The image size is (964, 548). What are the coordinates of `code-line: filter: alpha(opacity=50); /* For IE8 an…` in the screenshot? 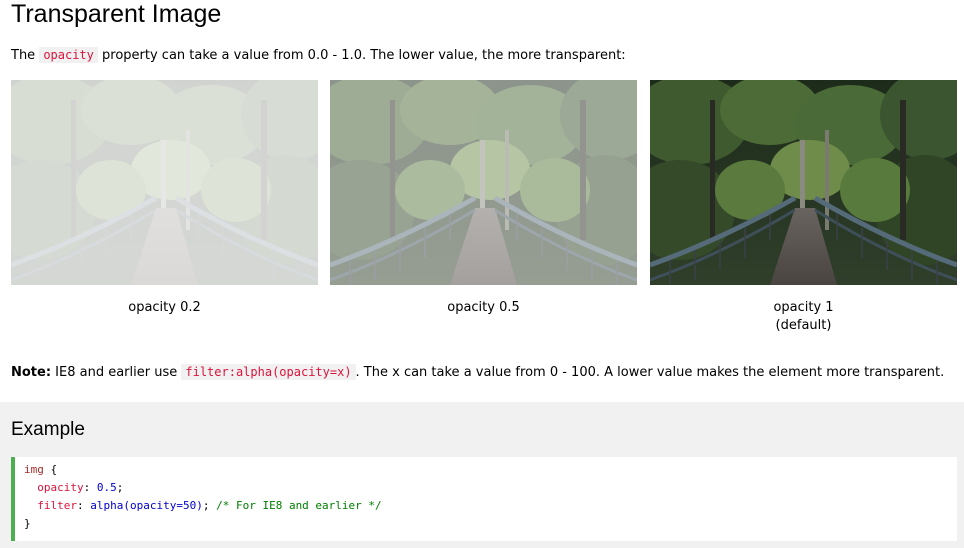 It's located at (209, 505).